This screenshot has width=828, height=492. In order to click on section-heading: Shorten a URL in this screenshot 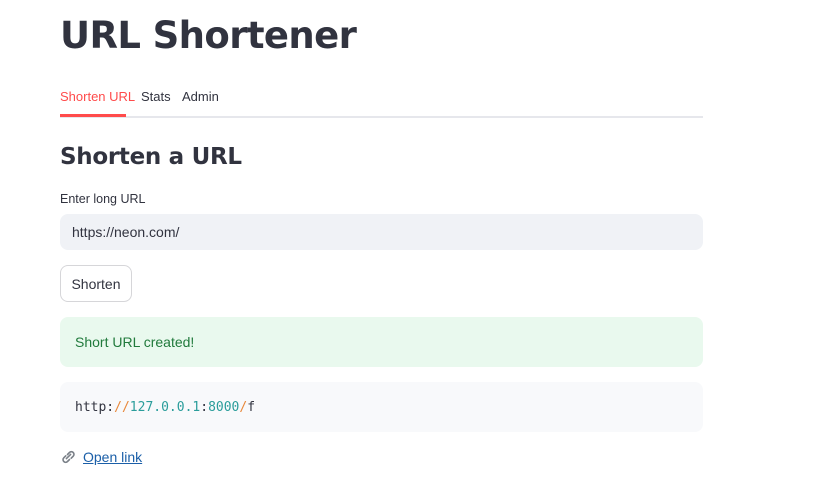, I will do `click(151, 157)`.